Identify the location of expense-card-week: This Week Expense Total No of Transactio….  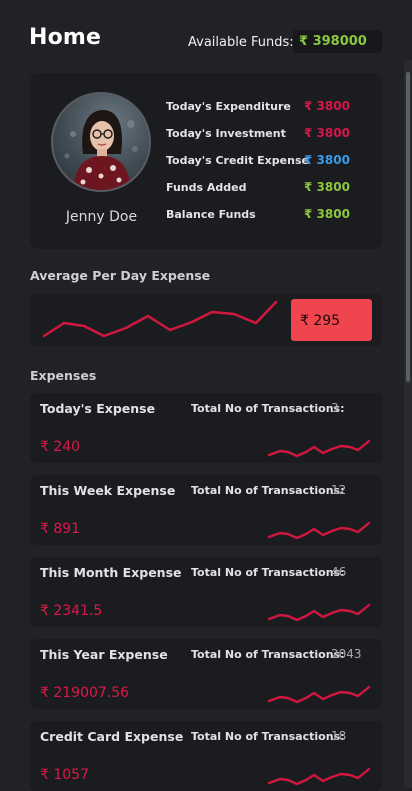
(206, 510).